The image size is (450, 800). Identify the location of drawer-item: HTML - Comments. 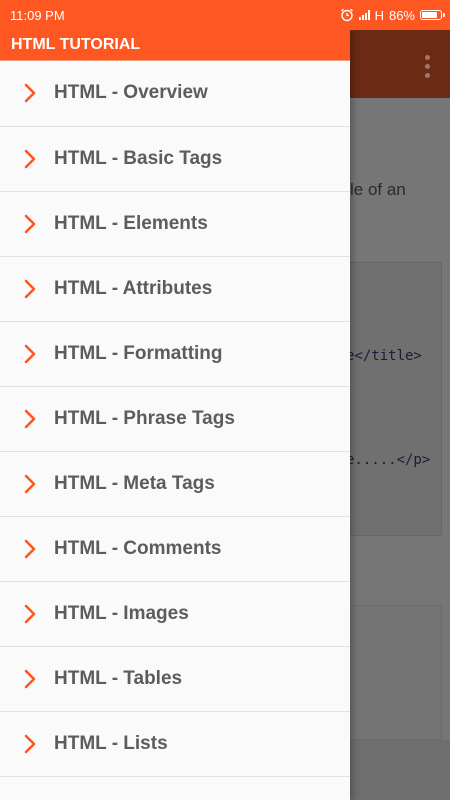
(175, 549).